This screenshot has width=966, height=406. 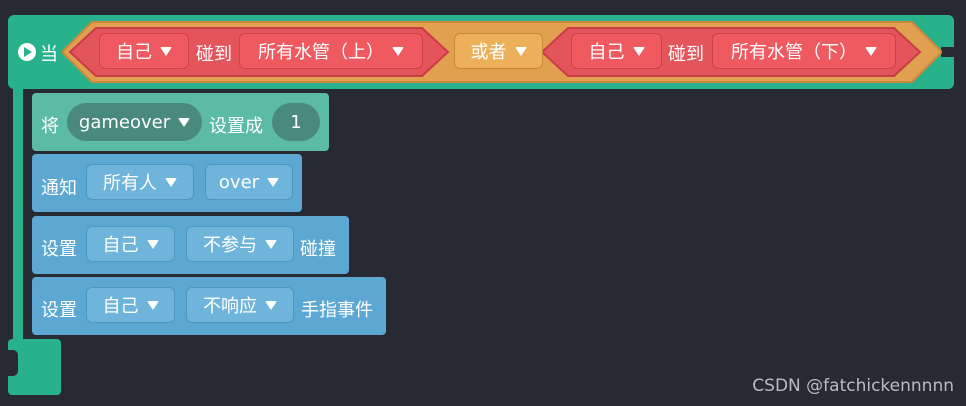 I want to click on hat-connector-notch, so click(x=948, y=52).